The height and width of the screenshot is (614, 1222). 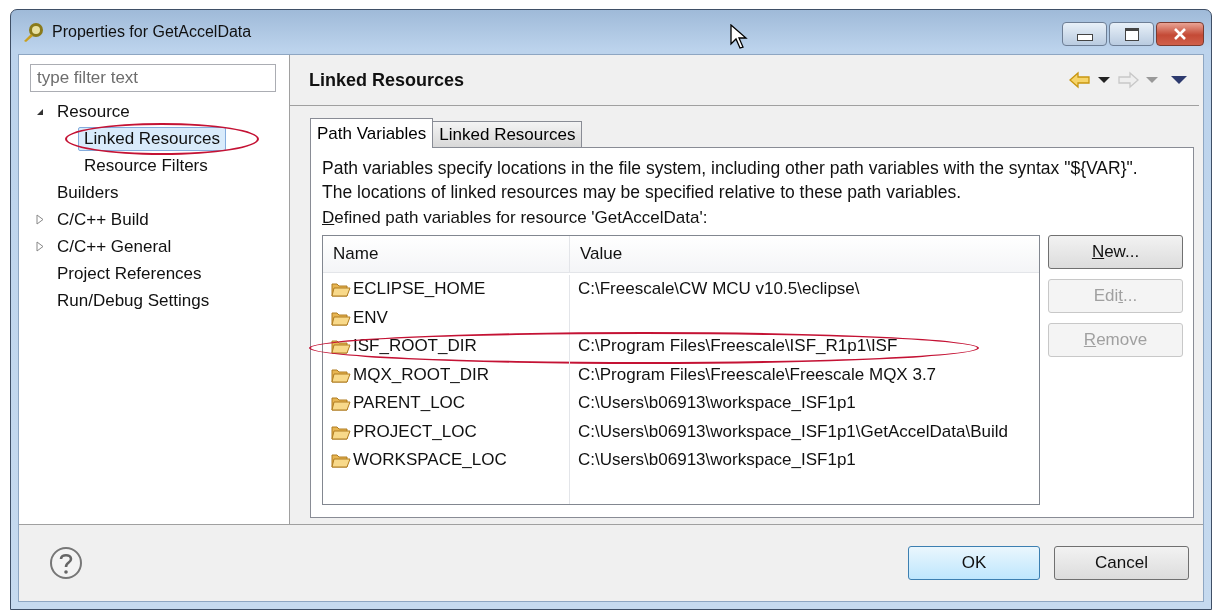 I want to click on column-header: Value, so click(x=804, y=254).